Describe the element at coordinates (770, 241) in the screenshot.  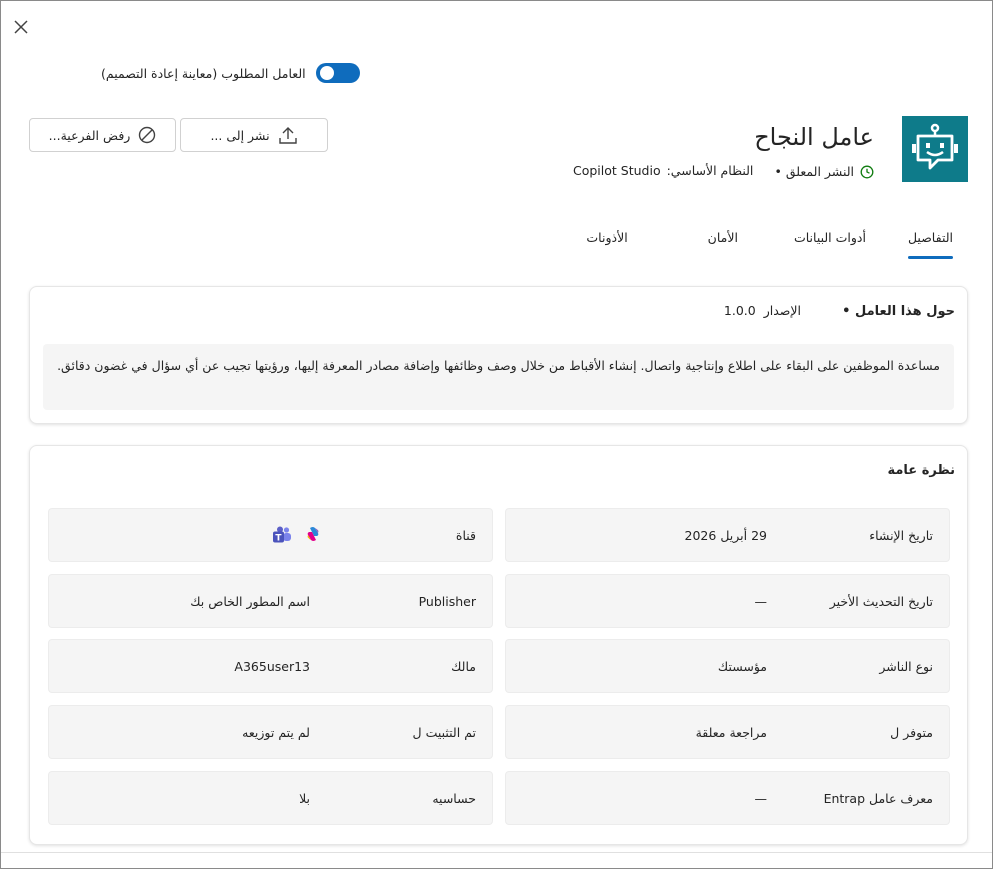
I see `tab-bar: التفاصيل أدوات البيانات الأمان الأذونات` at that location.